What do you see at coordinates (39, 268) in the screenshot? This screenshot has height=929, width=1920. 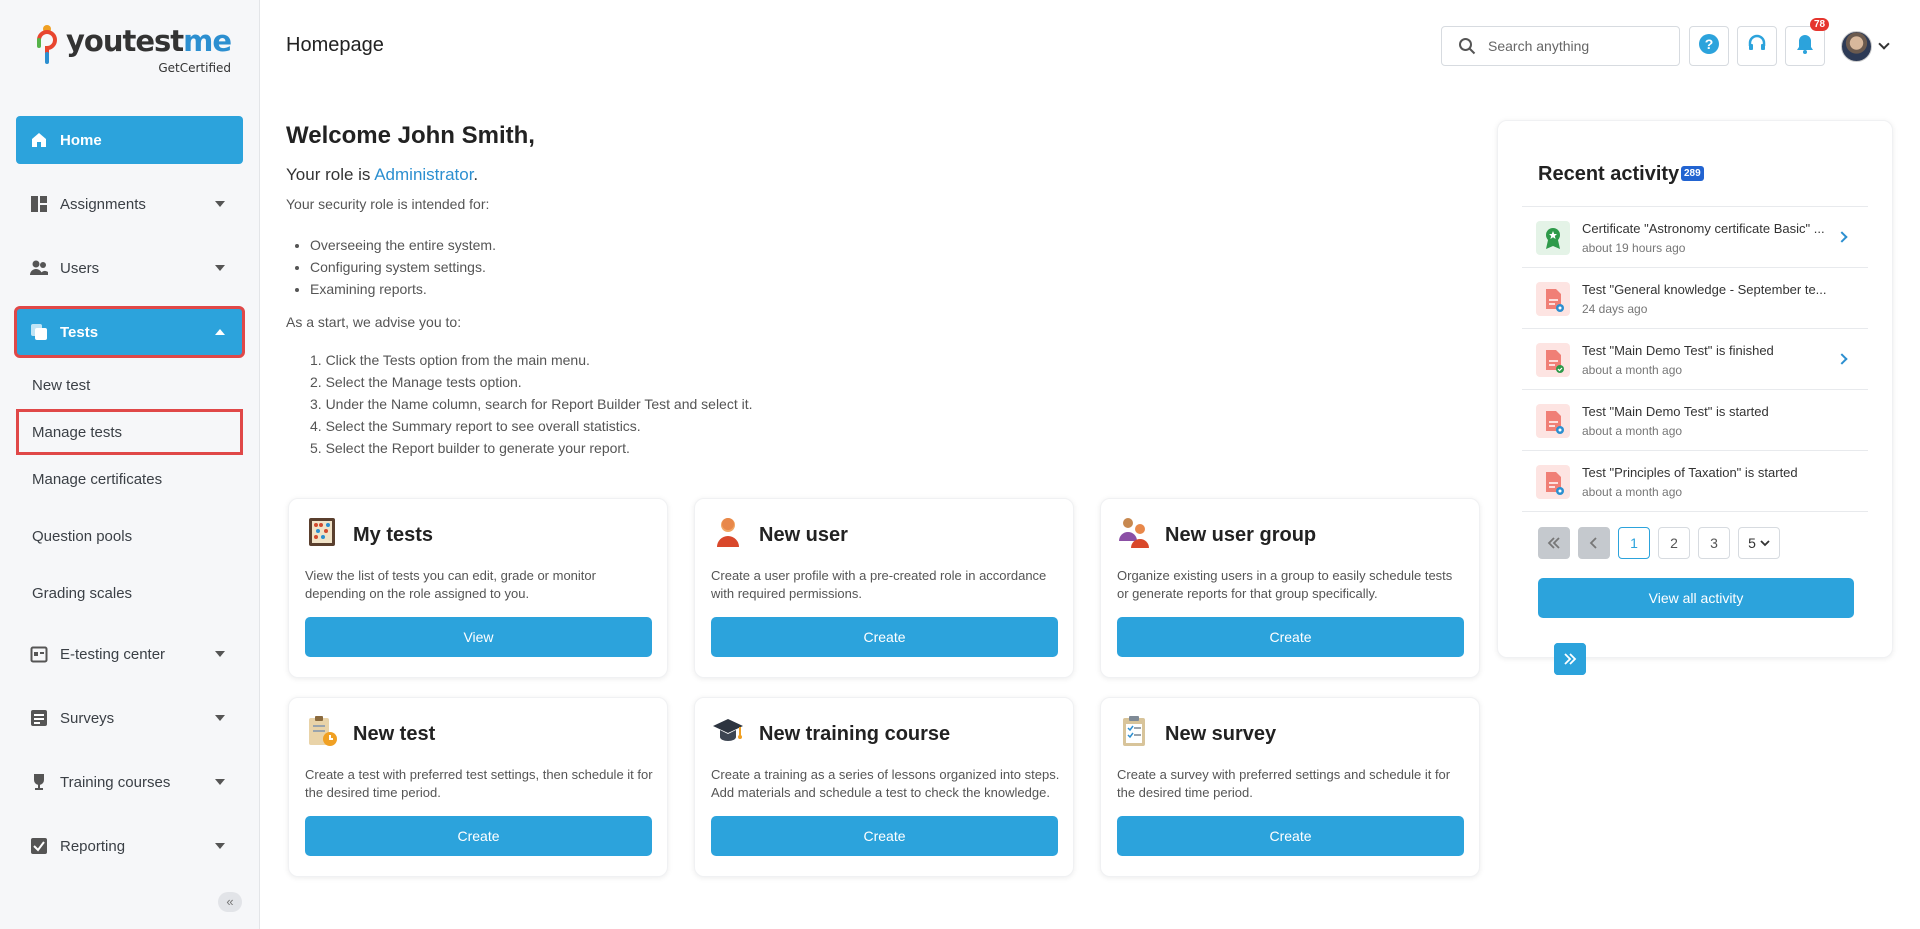 I see `users-icon` at bounding box center [39, 268].